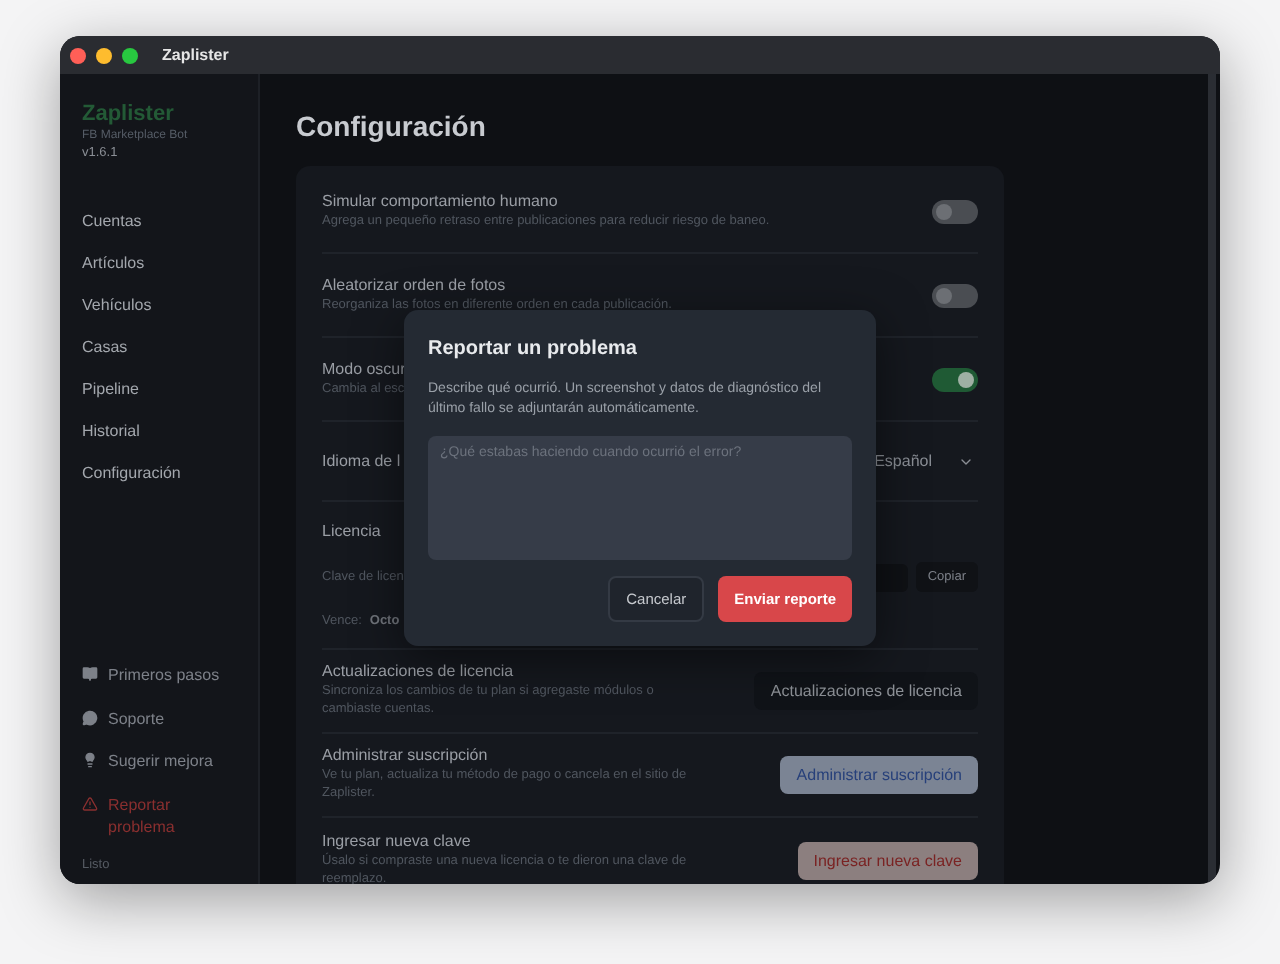 This screenshot has height=964, width=1280. Describe the element at coordinates (170, 263) in the screenshot. I see `nav-item: Artículos` at that location.